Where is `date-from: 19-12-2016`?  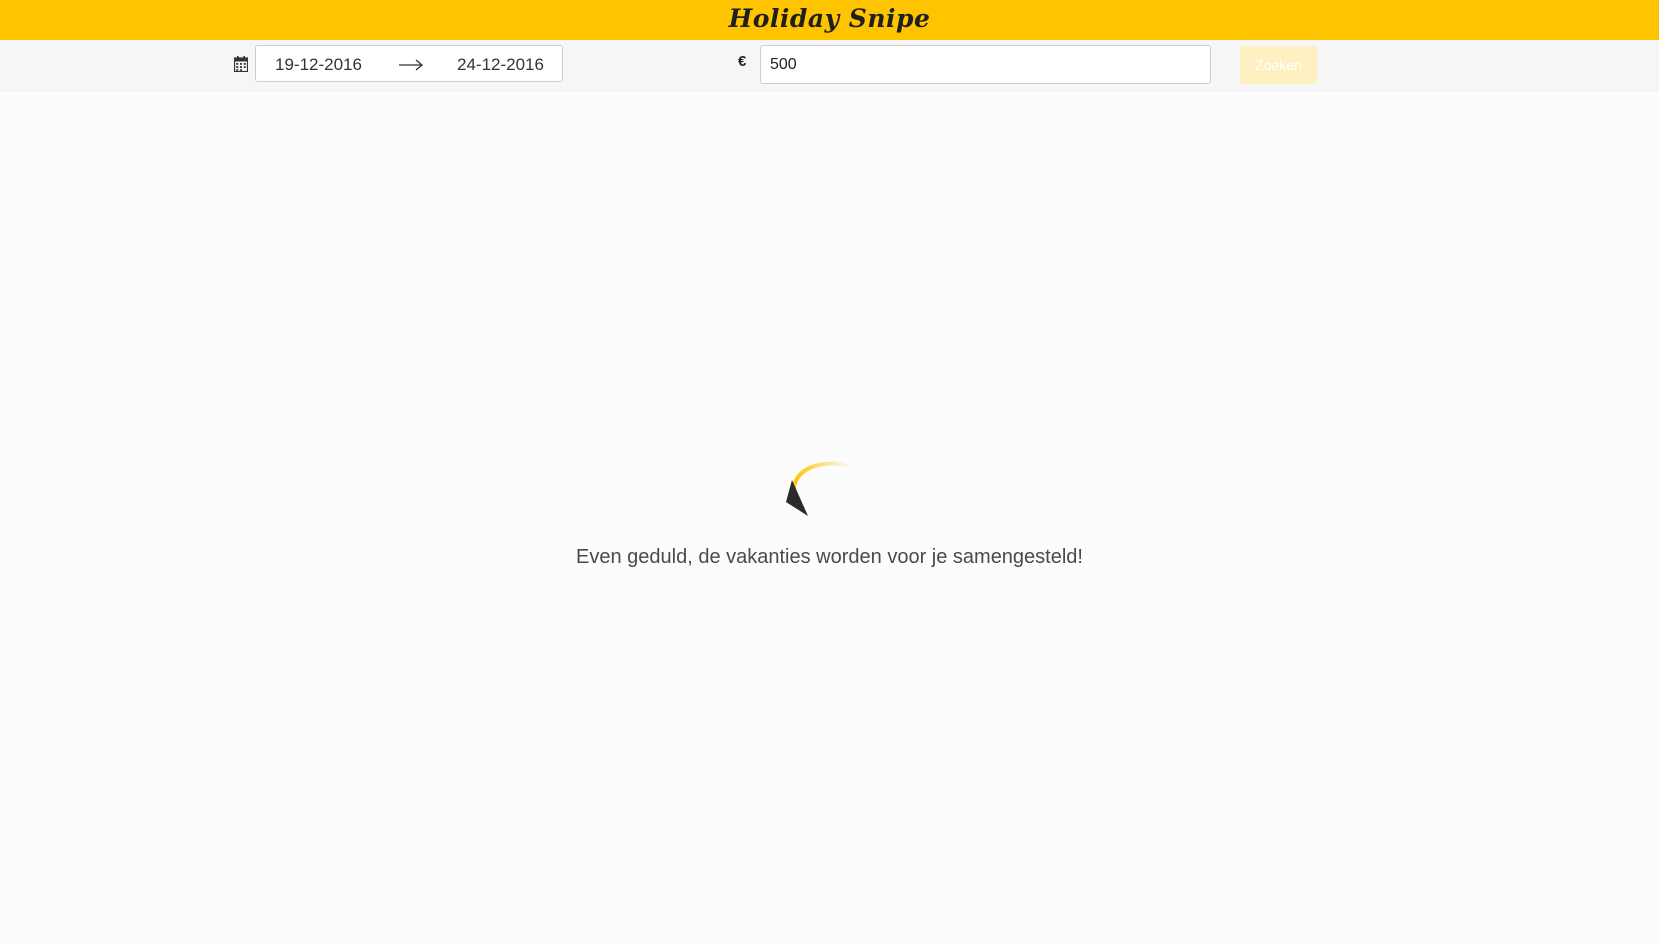 date-from: 19-12-2016 is located at coordinates (318, 65).